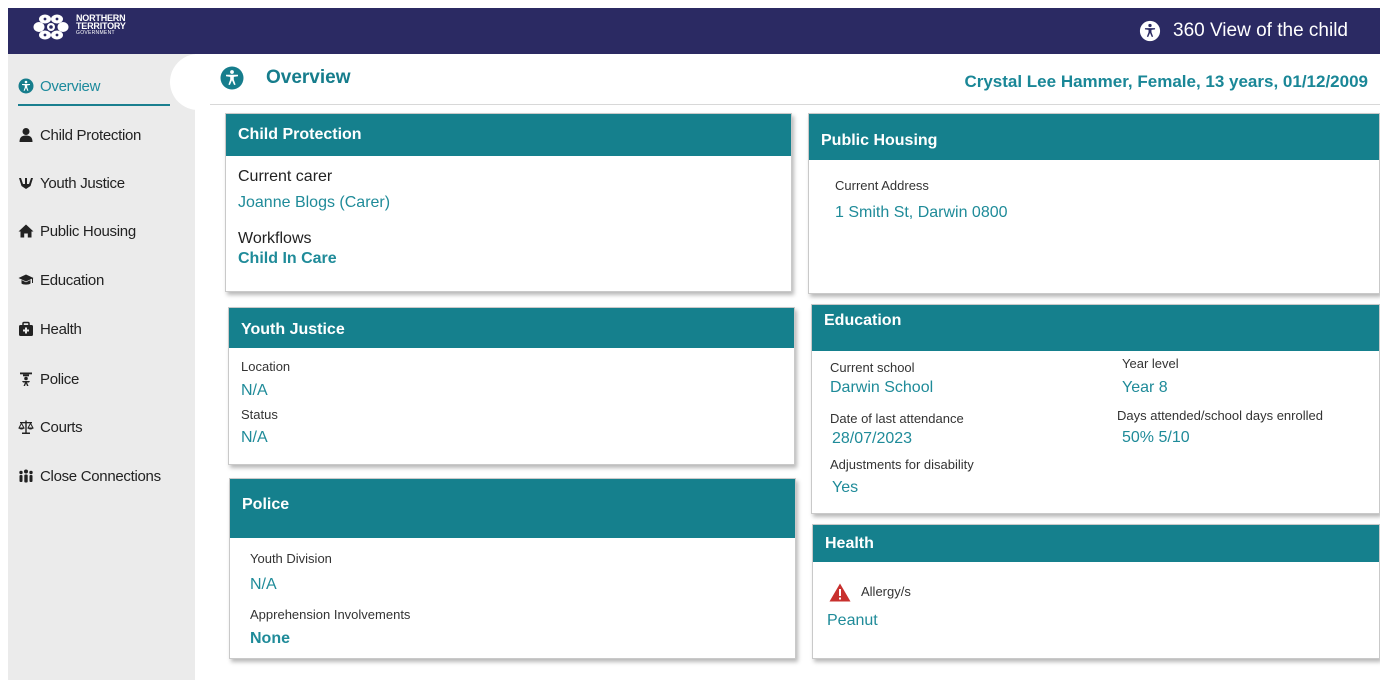 The height and width of the screenshot is (680, 1380). Describe the element at coordinates (88, 231) in the screenshot. I see `sidebar-item-label: Public Housing` at that location.